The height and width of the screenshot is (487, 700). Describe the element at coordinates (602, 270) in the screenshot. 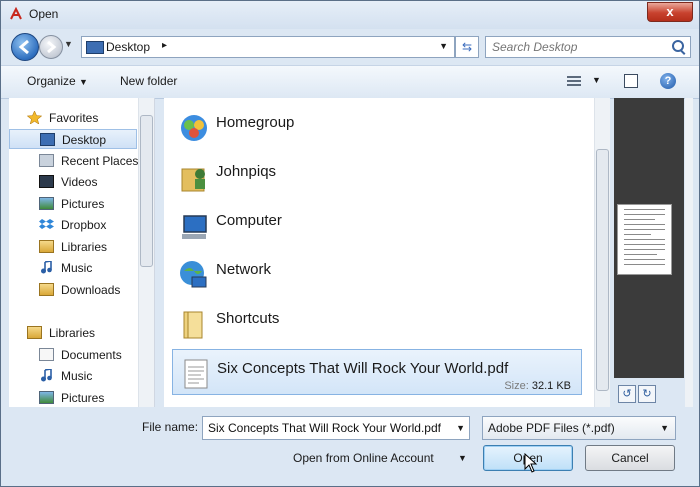

I see `file-list-scroll-thumb` at that location.